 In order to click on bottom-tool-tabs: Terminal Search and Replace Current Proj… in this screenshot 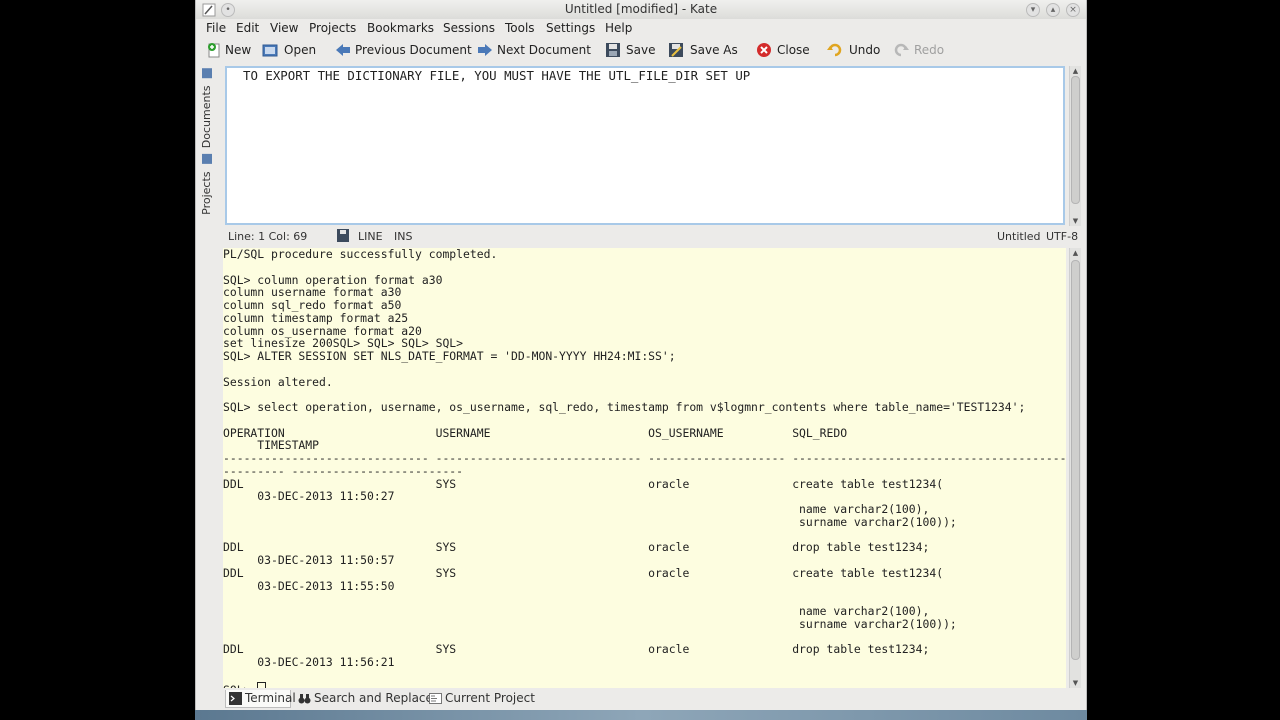, I will do `click(655, 699)`.